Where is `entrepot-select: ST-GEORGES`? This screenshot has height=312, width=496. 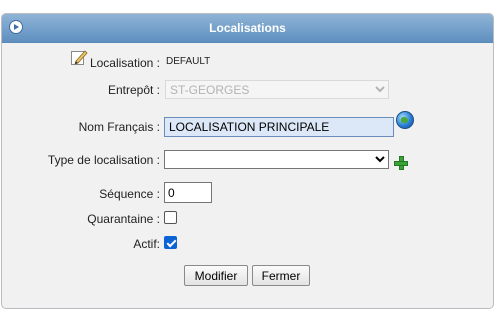
entrepot-select: ST-GEORGES is located at coordinates (277, 89).